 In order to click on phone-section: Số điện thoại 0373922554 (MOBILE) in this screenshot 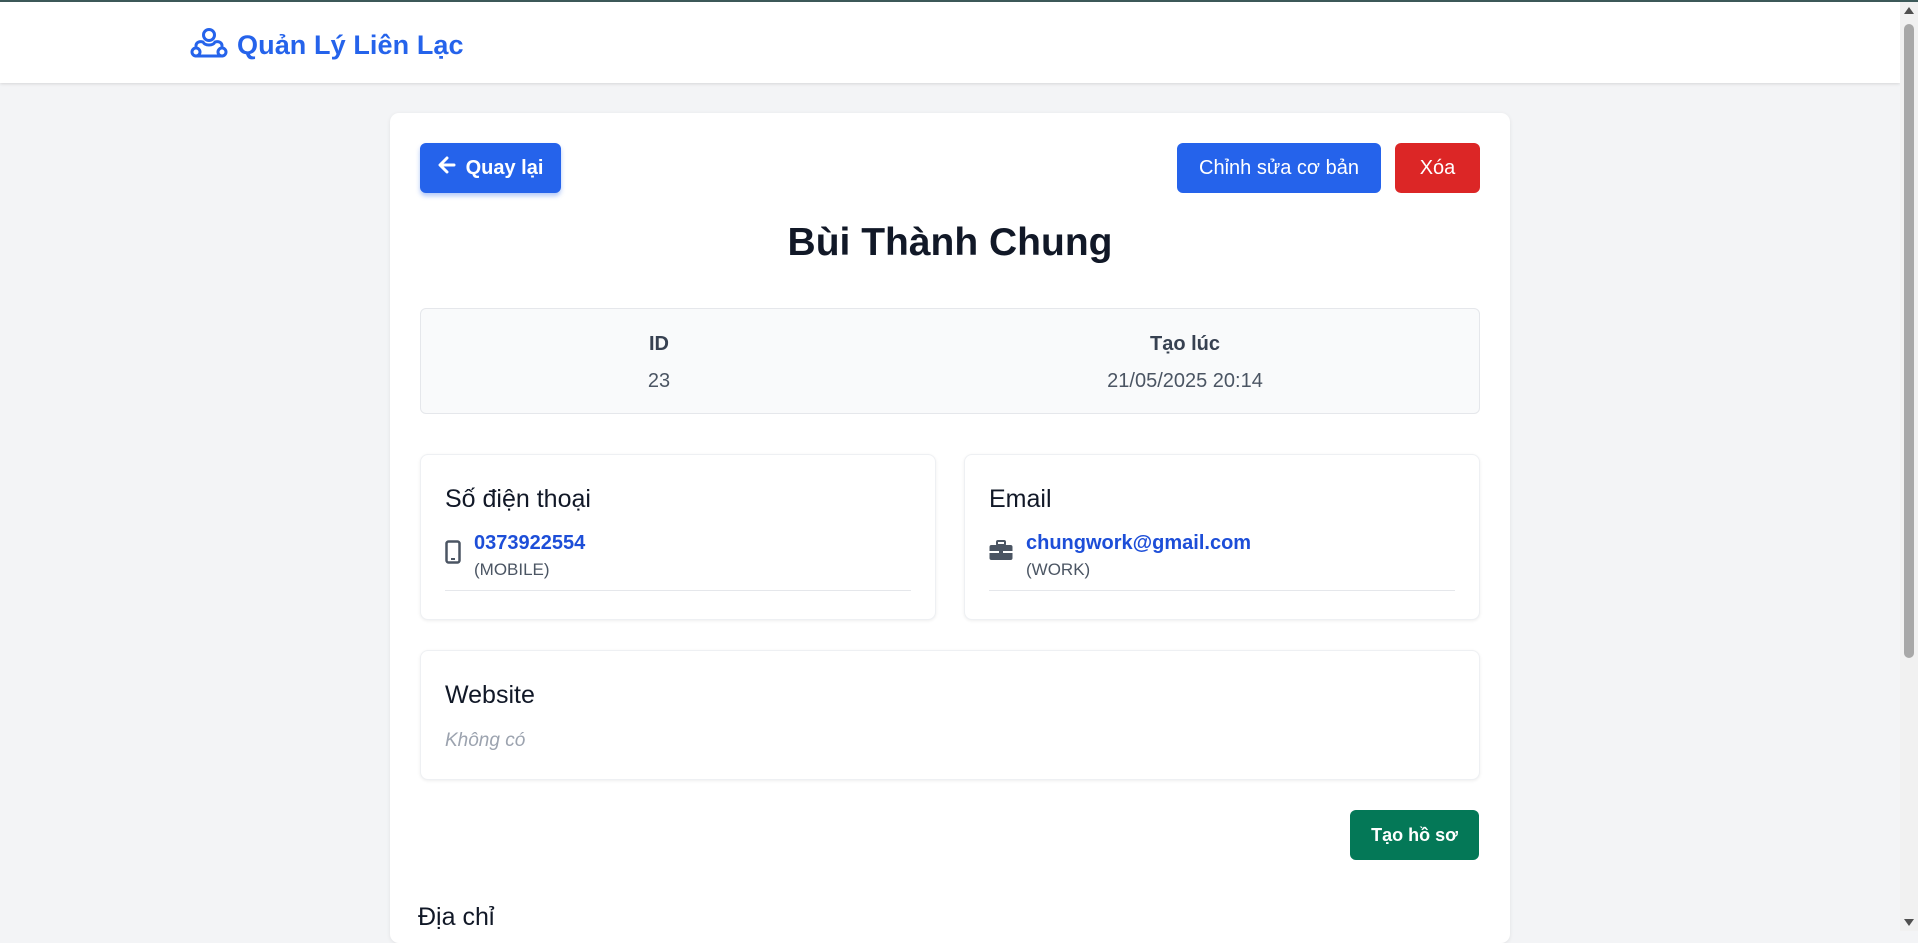, I will do `click(678, 537)`.